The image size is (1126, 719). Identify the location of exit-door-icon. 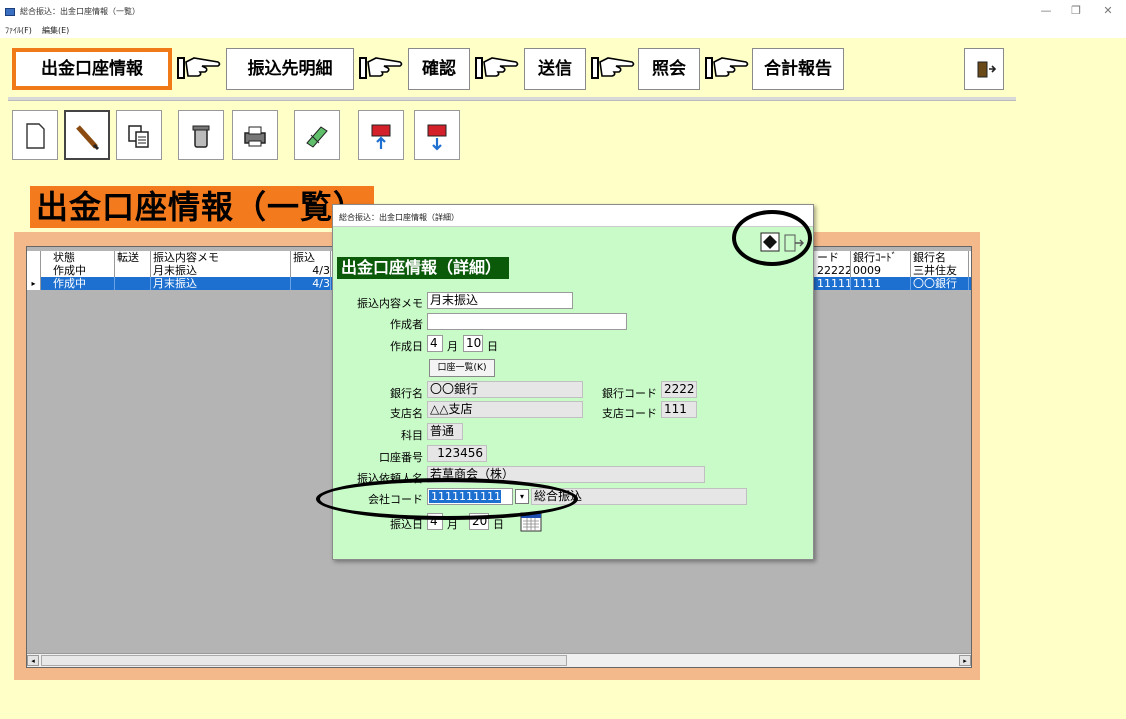
(987, 69).